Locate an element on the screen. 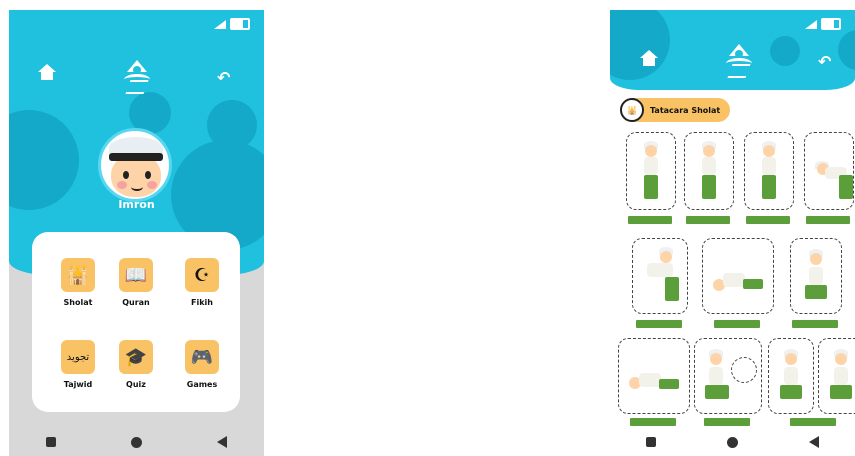 This screenshot has height=456, width=855. menu-item-games: 🎮 Games is located at coordinates (202, 364).